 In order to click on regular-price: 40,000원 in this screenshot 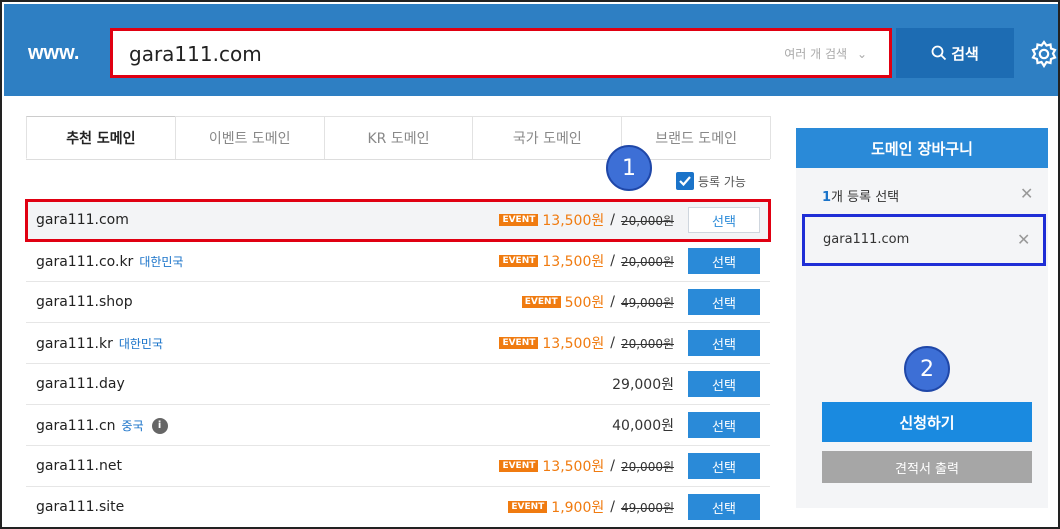, I will do `click(643, 426)`.